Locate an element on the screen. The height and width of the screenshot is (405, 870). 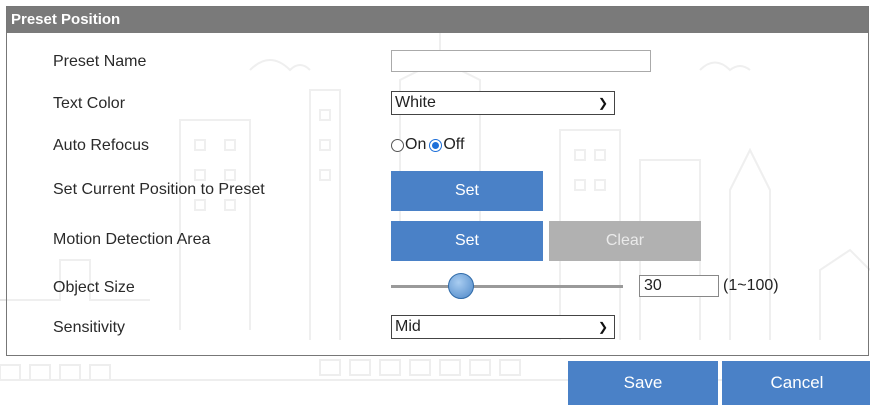
text-color-value: White is located at coordinates (415, 102).